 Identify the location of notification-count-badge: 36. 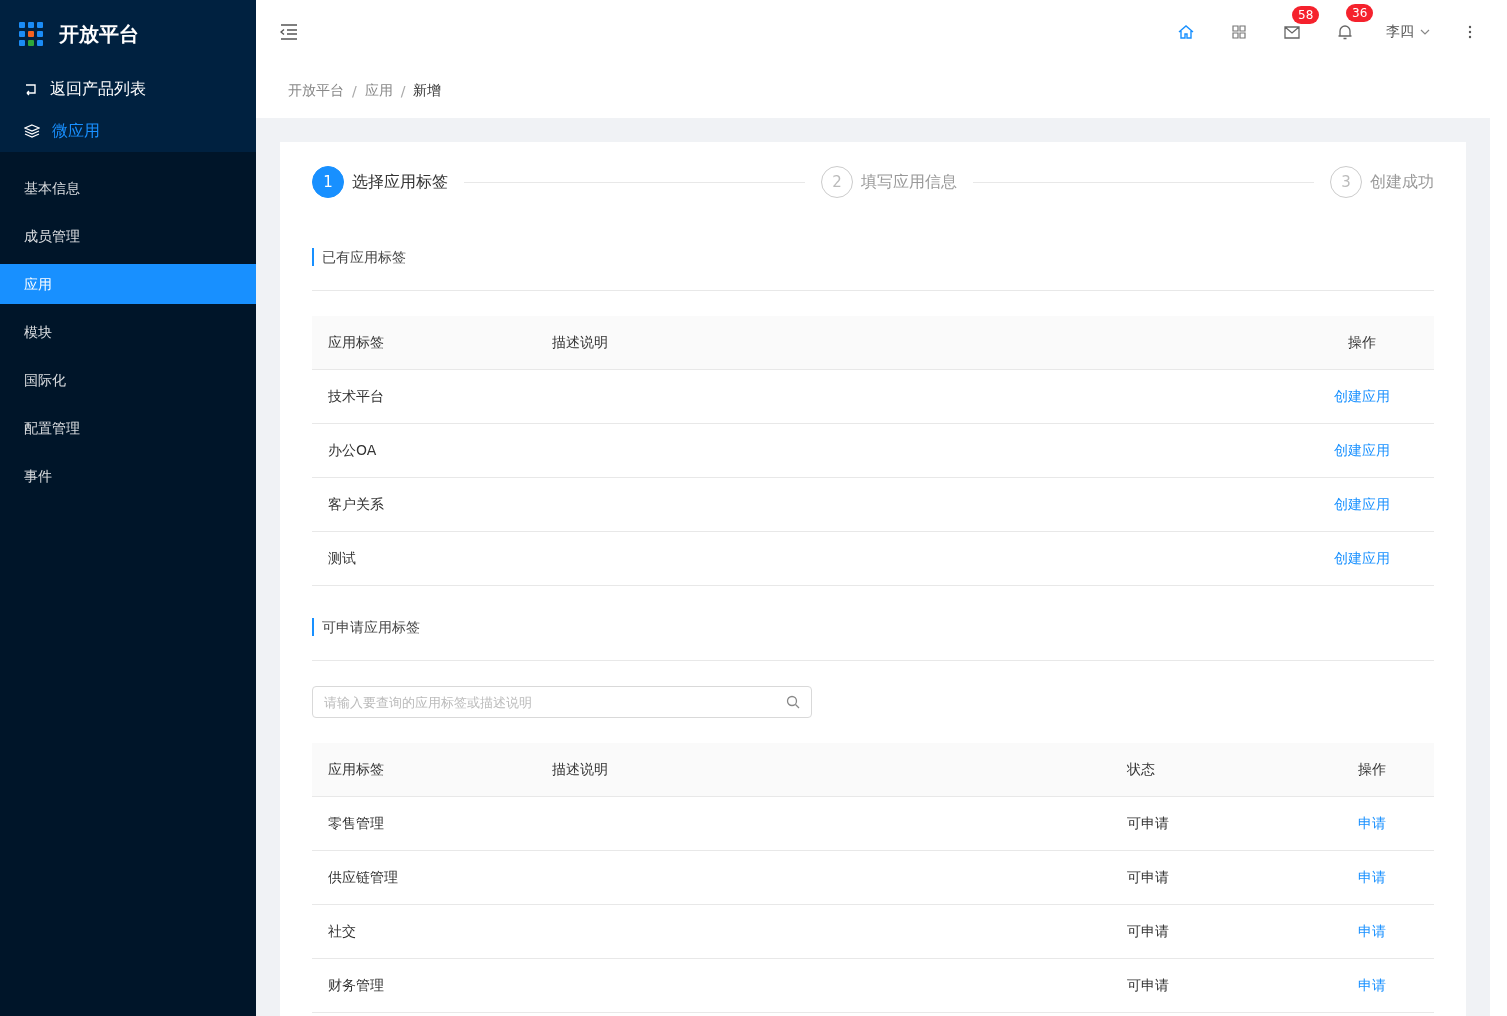
(1360, 13).